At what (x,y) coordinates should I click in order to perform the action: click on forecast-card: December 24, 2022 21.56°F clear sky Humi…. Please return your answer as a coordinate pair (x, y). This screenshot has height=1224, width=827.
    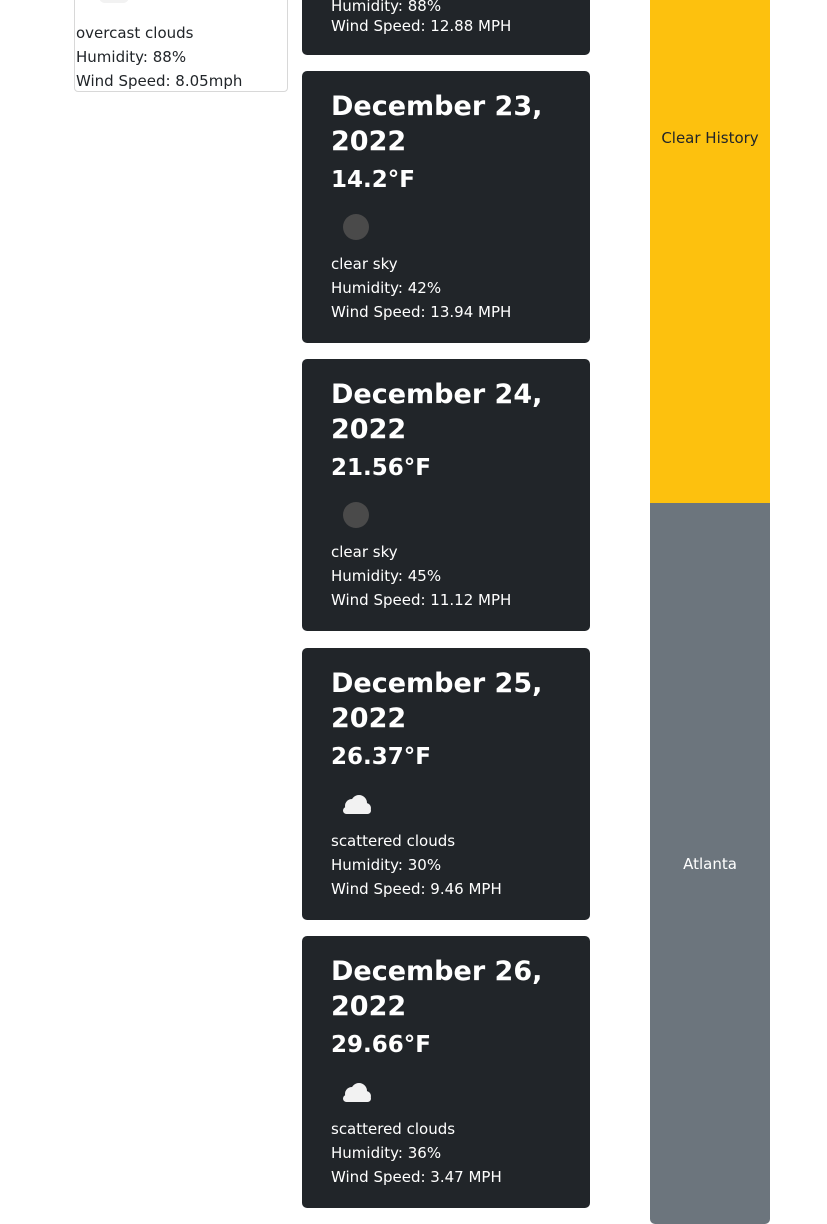
    Looking at the image, I should click on (446, 495).